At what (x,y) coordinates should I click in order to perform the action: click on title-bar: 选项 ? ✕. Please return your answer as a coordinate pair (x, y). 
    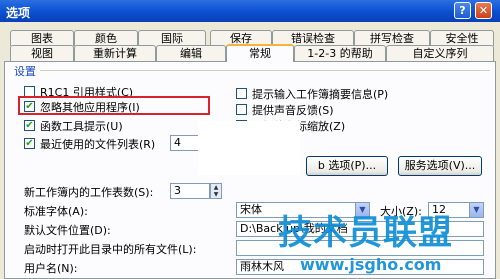
    Looking at the image, I should click on (250, 11).